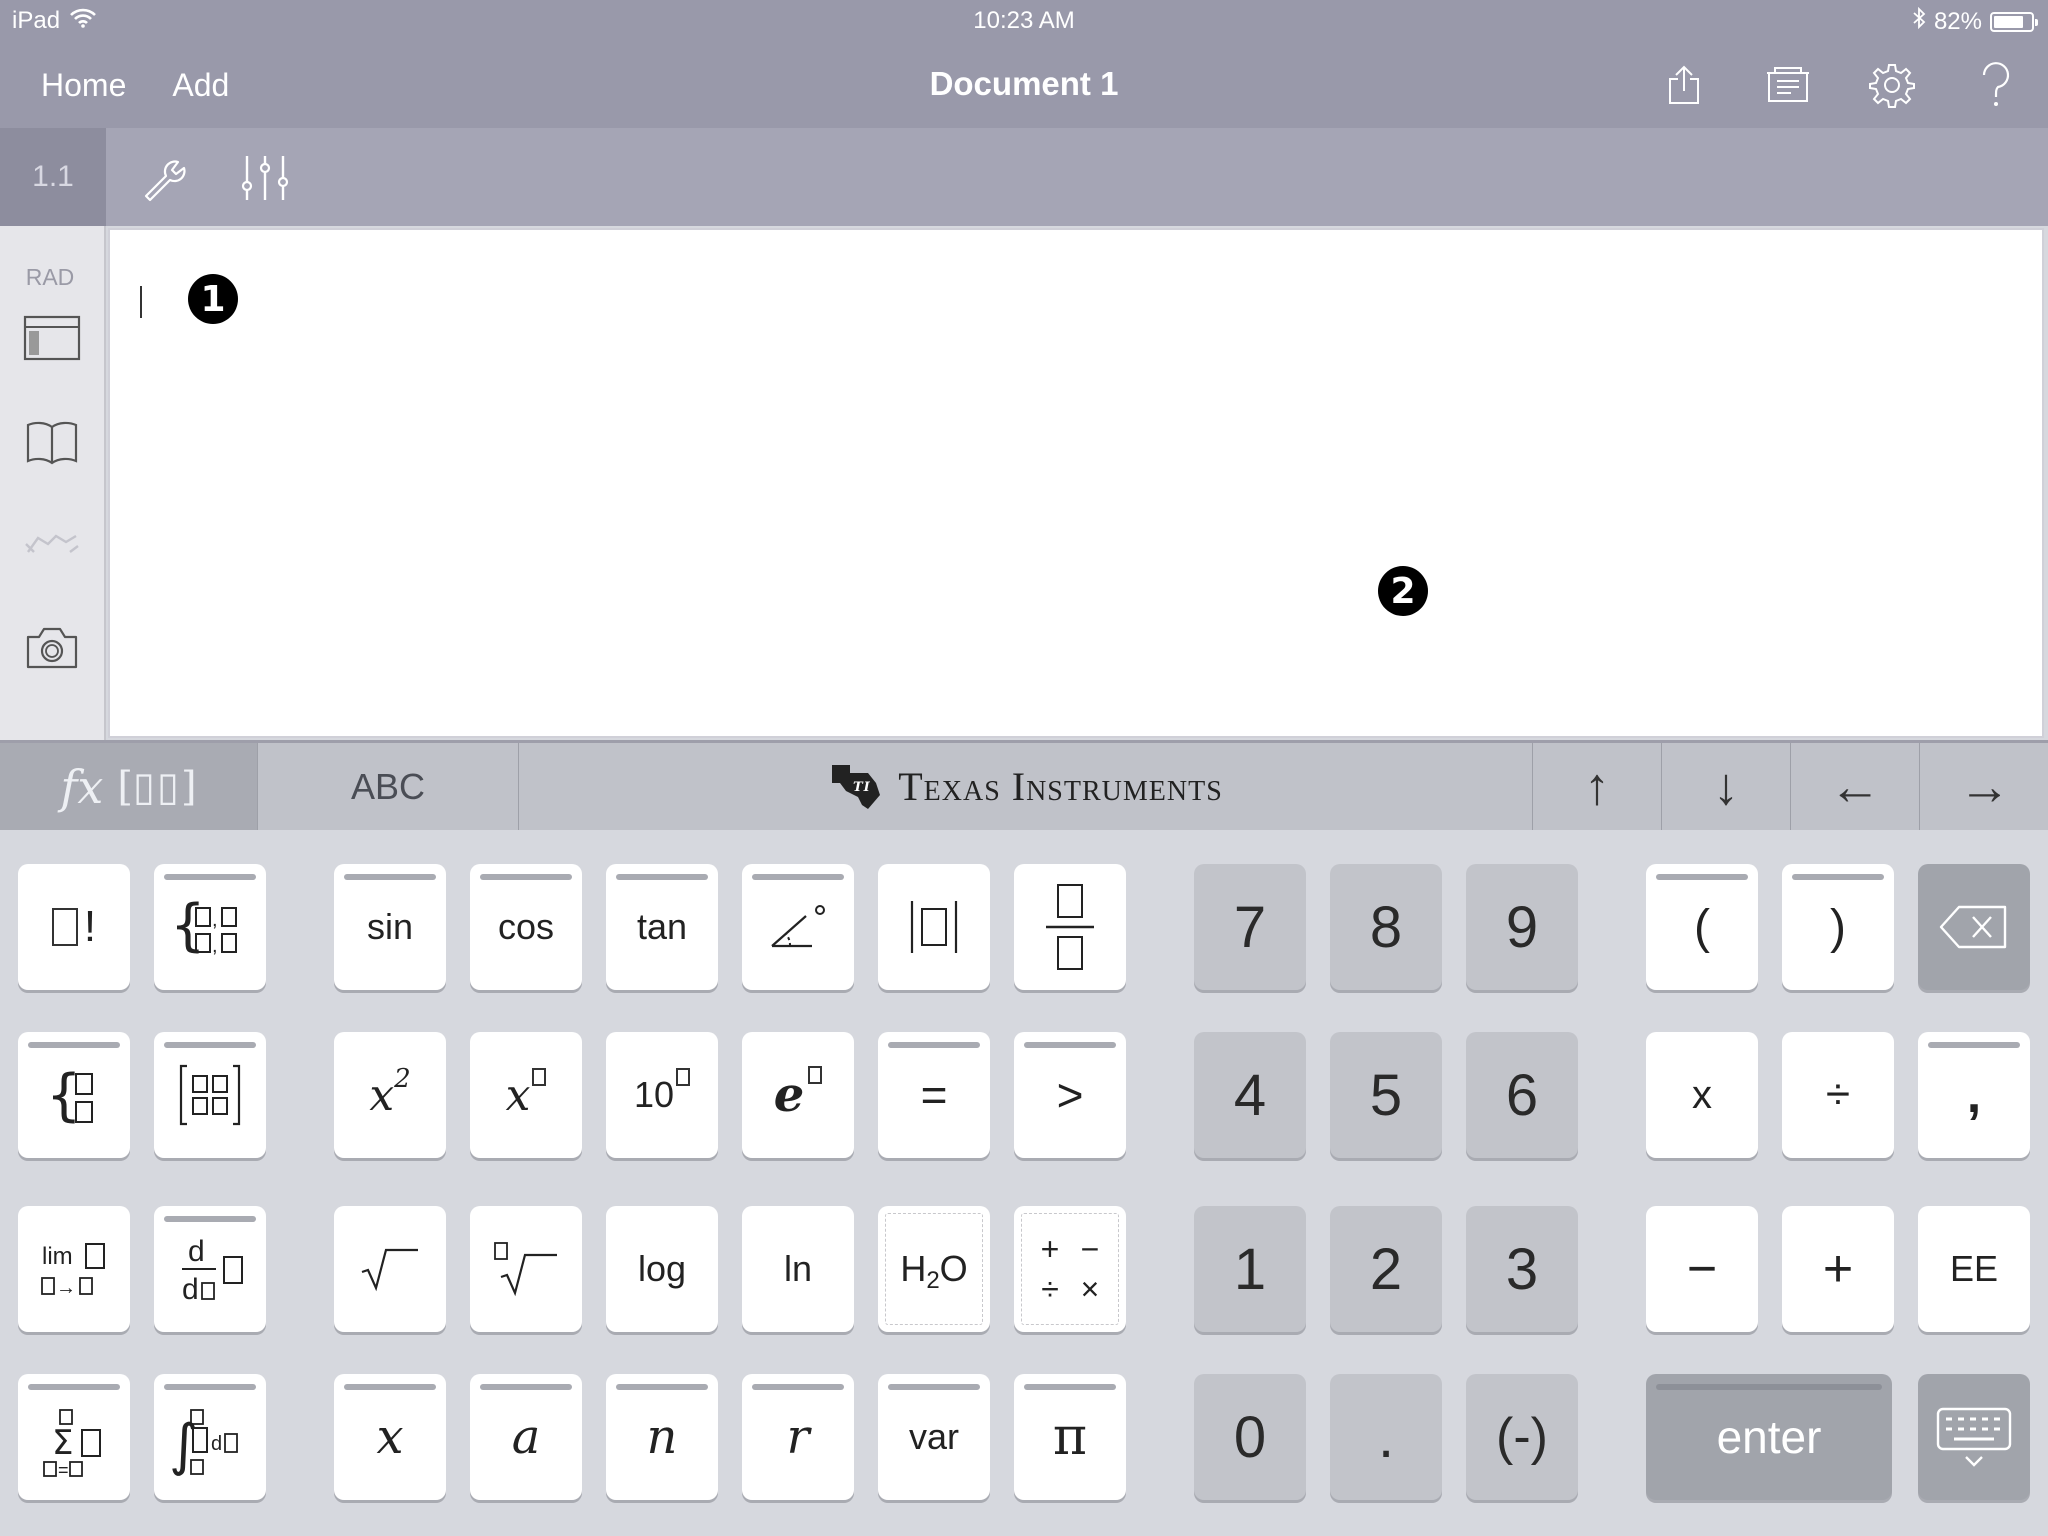  What do you see at coordinates (862, 785) in the screenshot?
I see `svg-text: ti` at bounding box center [862, 785].